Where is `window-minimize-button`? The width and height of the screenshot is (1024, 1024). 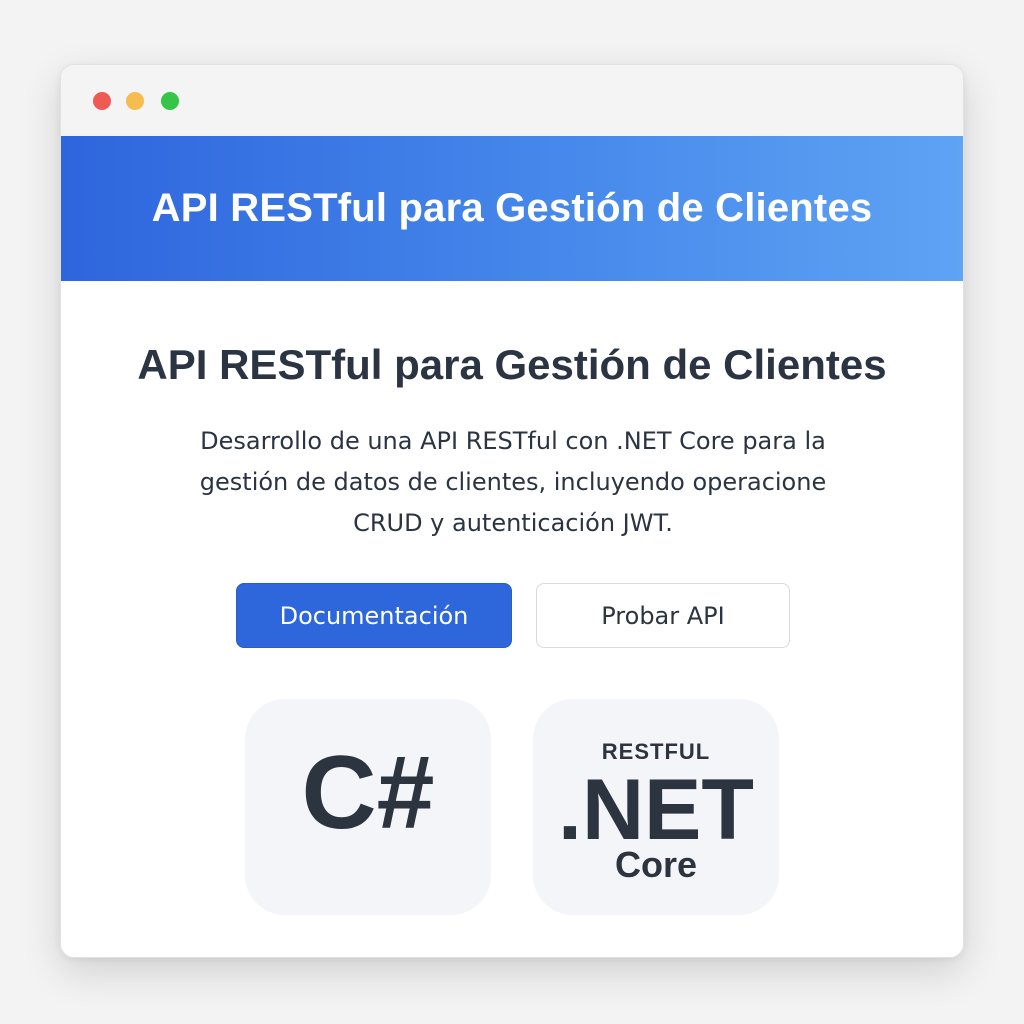 window-minimize-button is located at coordinates (135, 101).